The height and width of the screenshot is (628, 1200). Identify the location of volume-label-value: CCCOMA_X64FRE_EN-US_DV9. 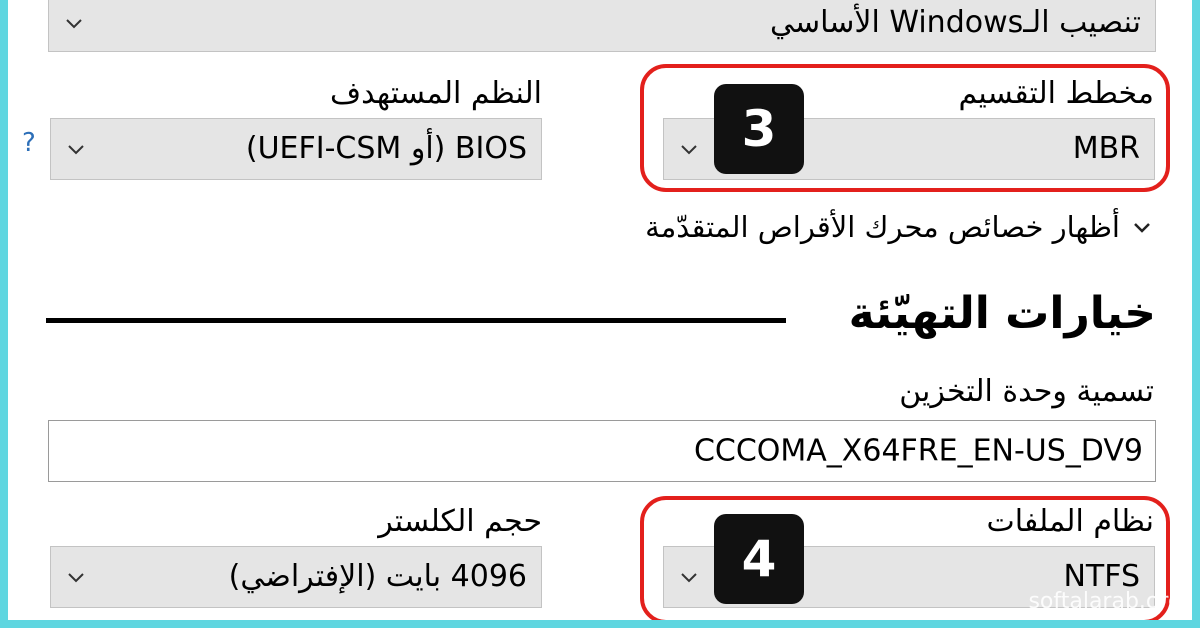
(918, 451).